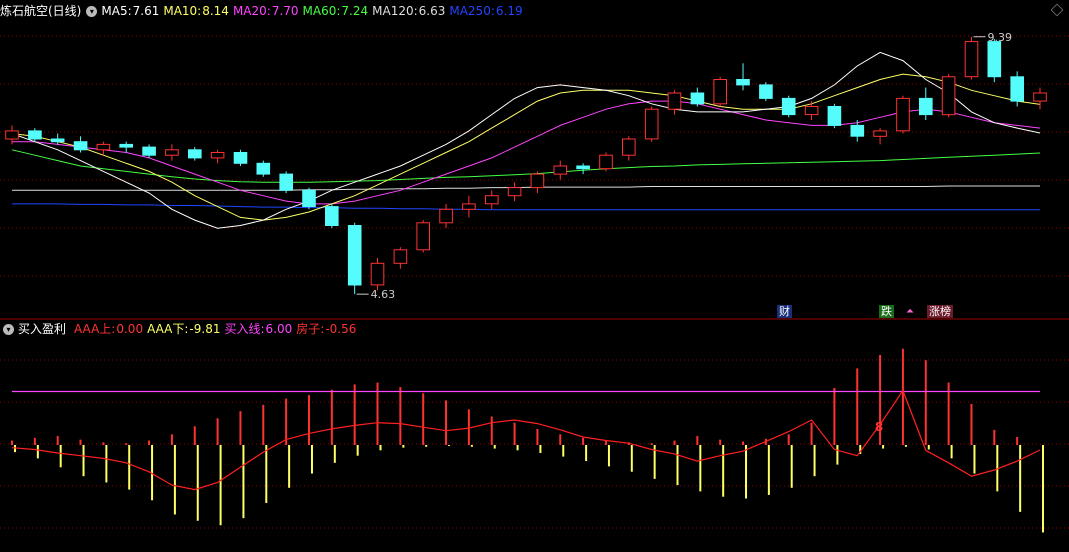 Image resolution: width=1069 pixels, height=552 pixels. I want to click on house-value: -0.56, so click(341, 329).